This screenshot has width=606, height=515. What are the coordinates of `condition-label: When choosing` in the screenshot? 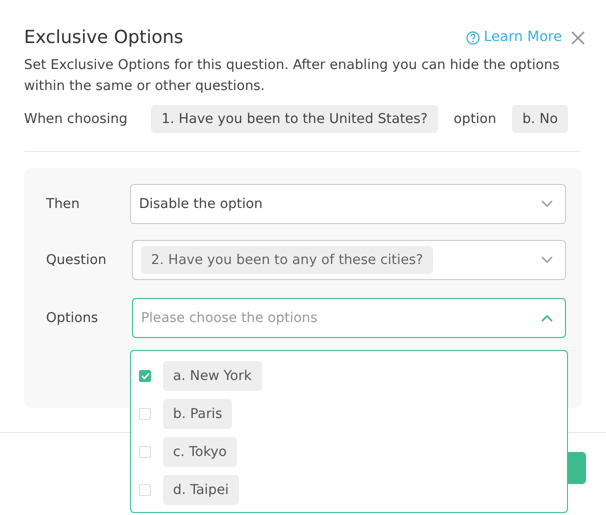 It's located at (76, 119).